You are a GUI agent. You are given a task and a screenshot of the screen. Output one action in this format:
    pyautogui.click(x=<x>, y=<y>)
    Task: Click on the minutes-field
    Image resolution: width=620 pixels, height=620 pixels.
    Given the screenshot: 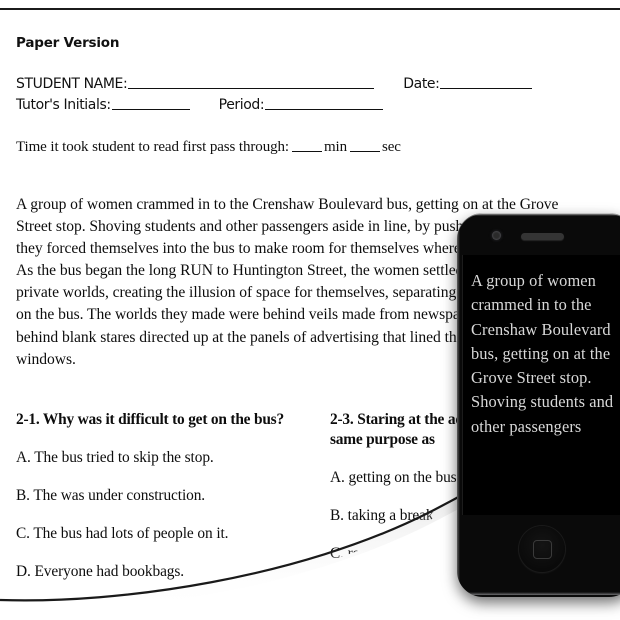 What is the action you would take?
    pyautogui.click(x=306, y=145)
    